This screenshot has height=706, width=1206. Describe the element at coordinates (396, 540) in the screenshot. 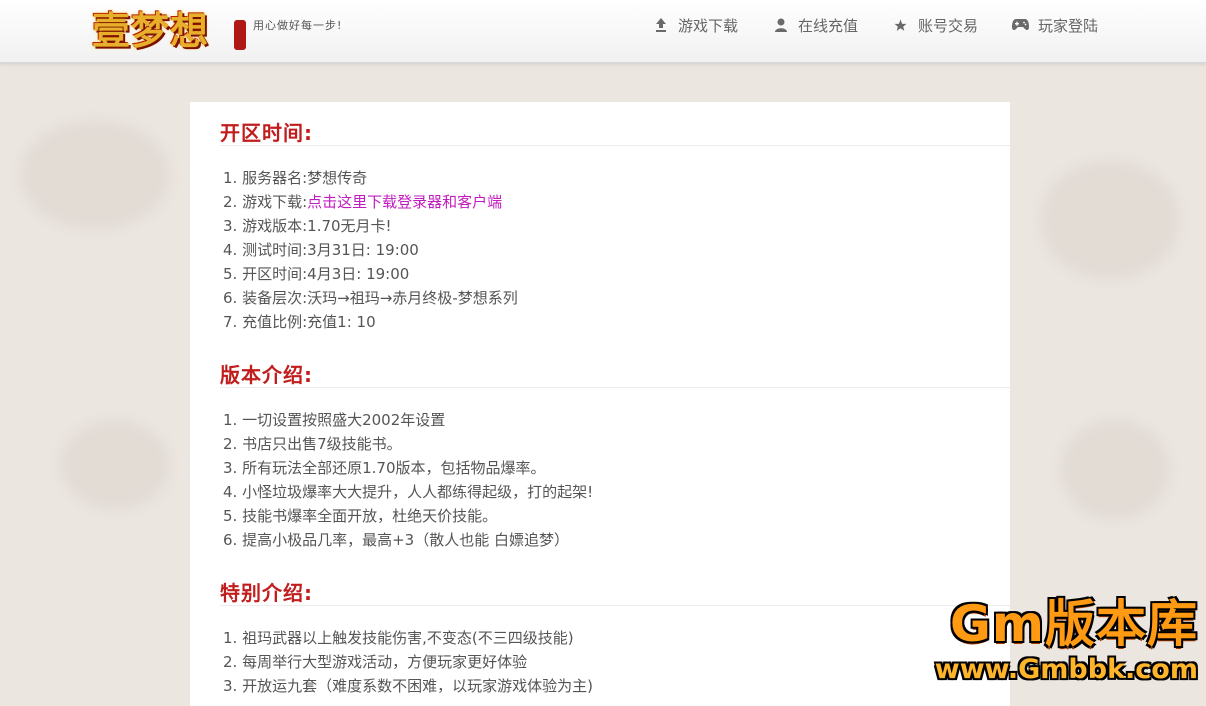

I see `list-item: 6. 提高小极品几率，最高+3（散人也能 白嫖追梦）` at that location.